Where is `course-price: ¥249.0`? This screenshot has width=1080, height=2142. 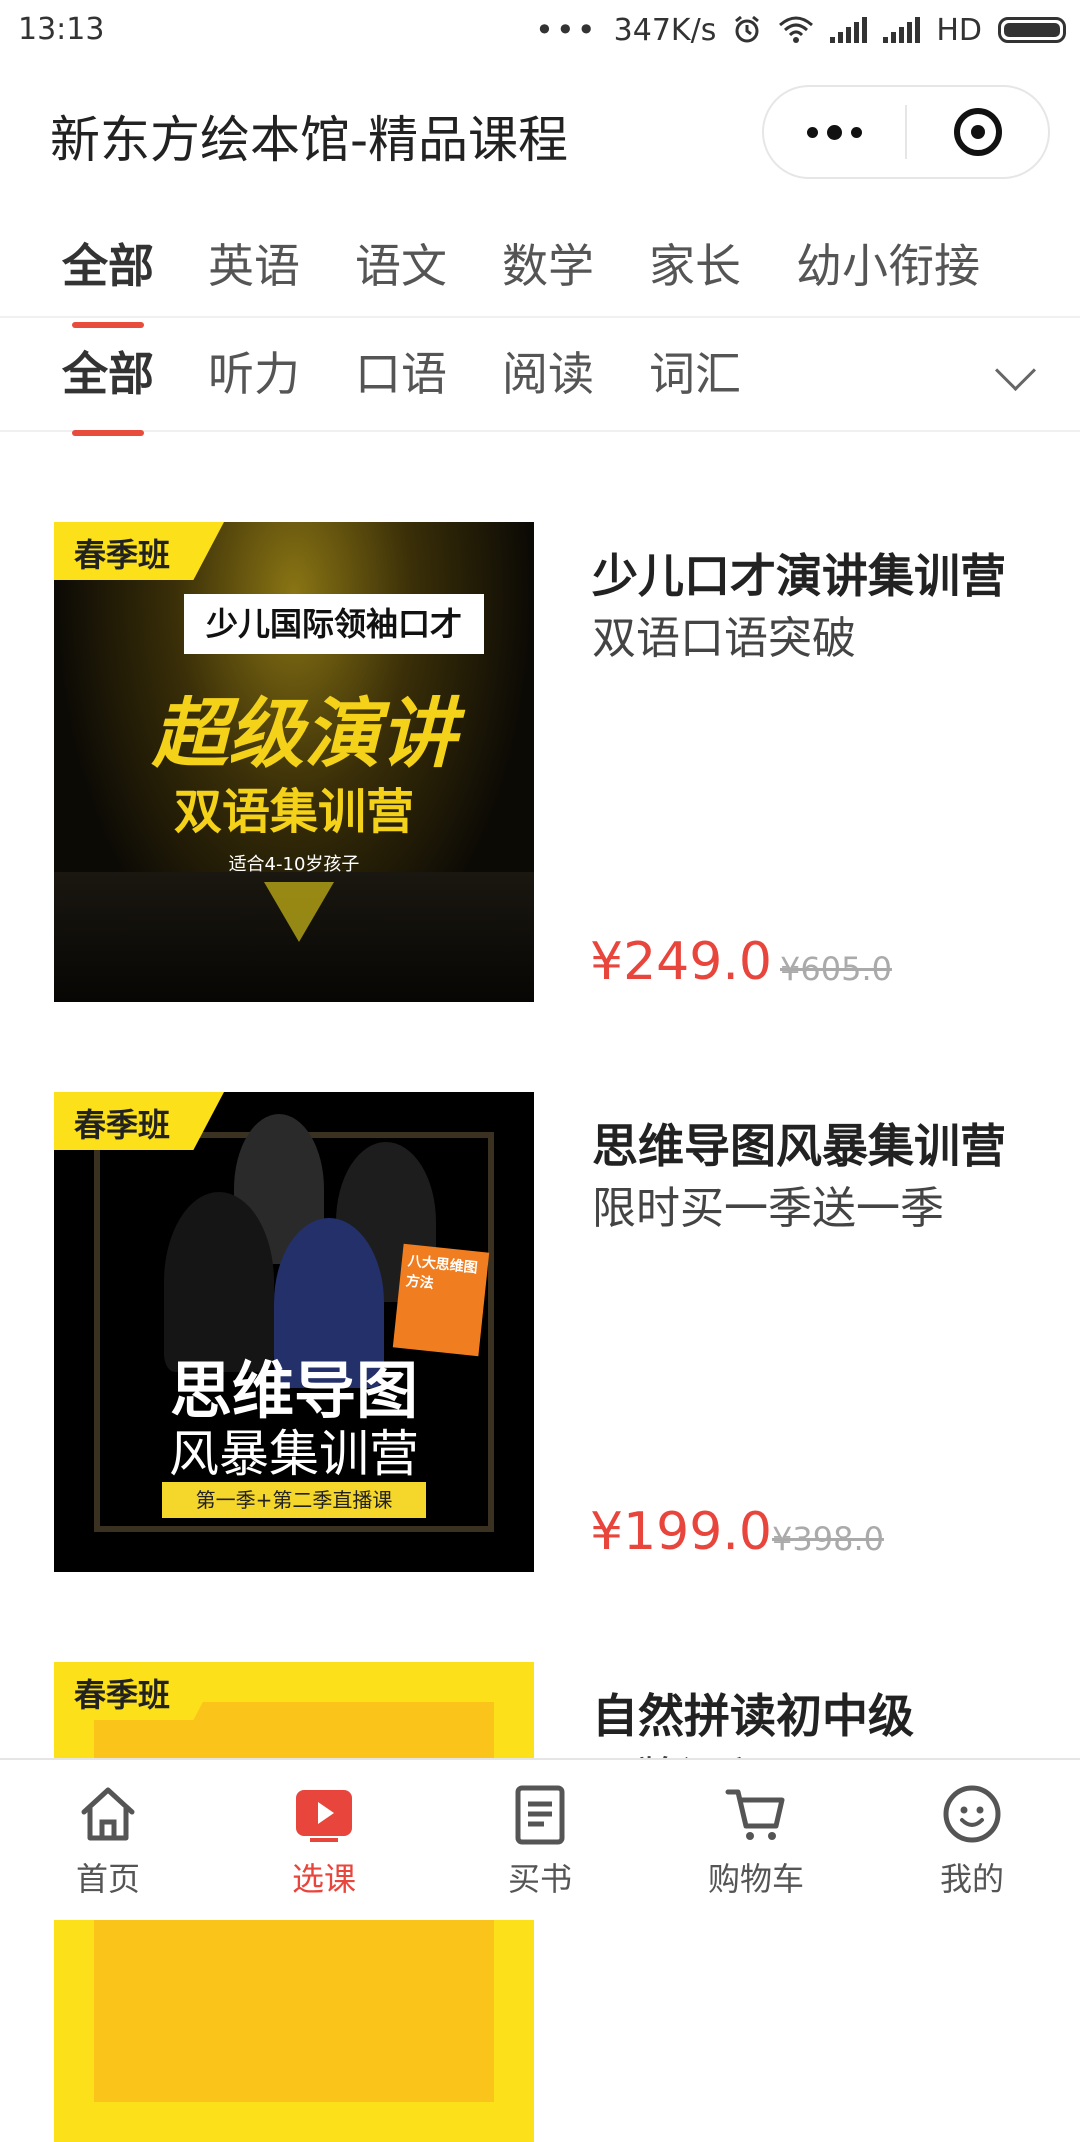
course-price: ¥249.0 is located at coordinates (681, 962).